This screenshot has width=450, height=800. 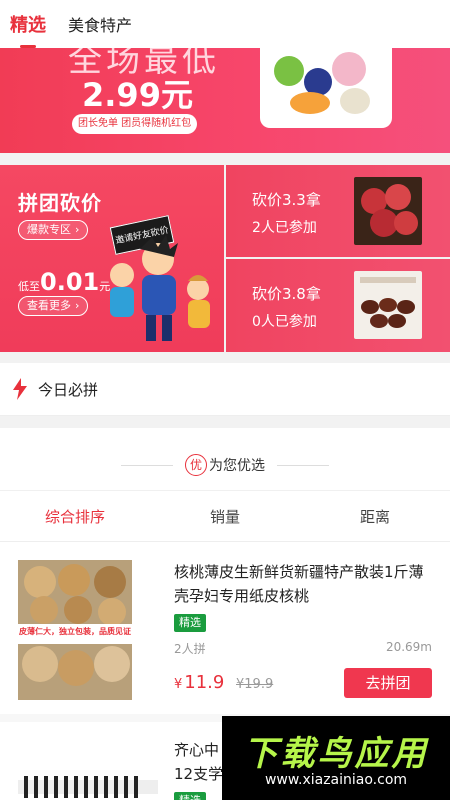 What do you see at coordinates (255, 684) in the screenshot?
I see `original-price: ¥19.9` at bounding box center [255, 684].